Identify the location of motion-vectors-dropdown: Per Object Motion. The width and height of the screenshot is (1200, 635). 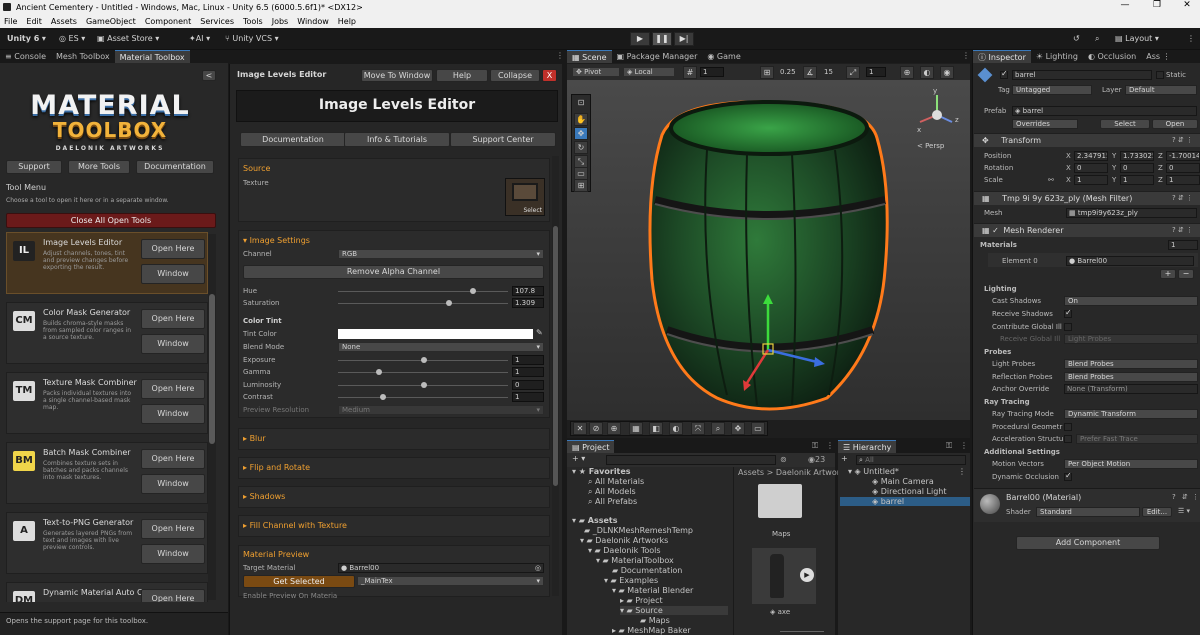
(1131, 464).